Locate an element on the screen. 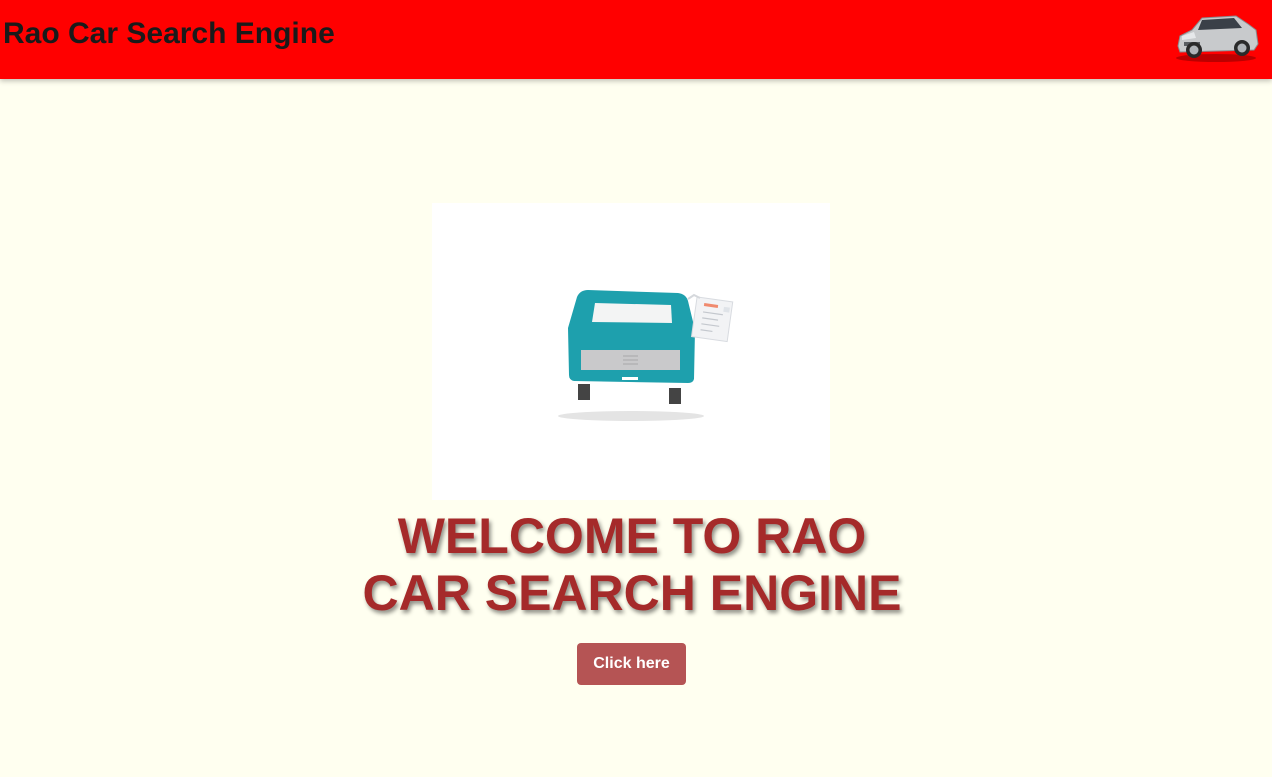 Image resolution: width=1272 pixels, height=777 pixels. hero-illustration is located at coordinates (631, 351).